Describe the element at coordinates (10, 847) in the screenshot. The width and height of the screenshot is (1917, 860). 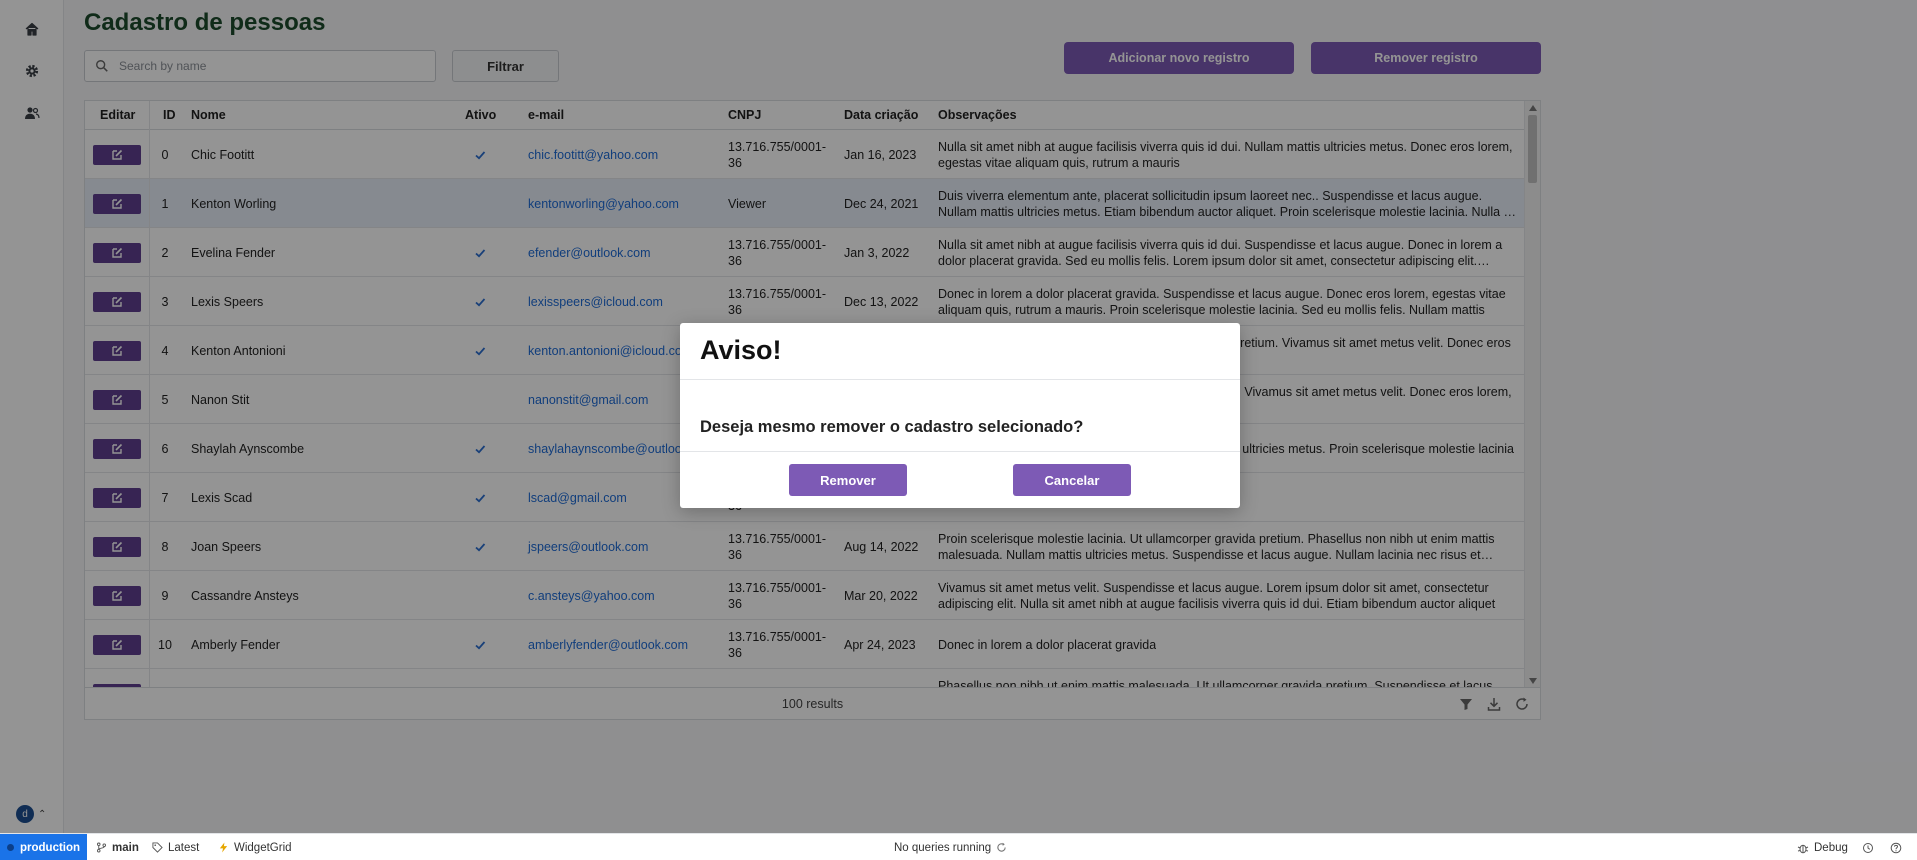
I see `status-dot-icon` at that location.